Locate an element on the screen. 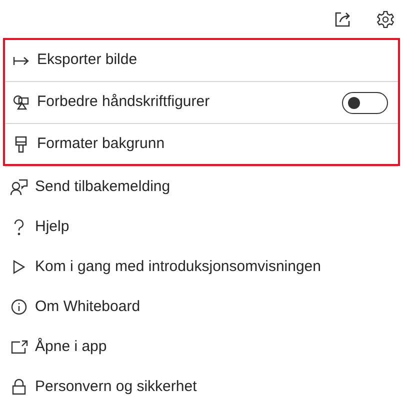 The image size is (403, 412). menu-item-label: Send tilbakemelding is located at coordinates (103, 186).